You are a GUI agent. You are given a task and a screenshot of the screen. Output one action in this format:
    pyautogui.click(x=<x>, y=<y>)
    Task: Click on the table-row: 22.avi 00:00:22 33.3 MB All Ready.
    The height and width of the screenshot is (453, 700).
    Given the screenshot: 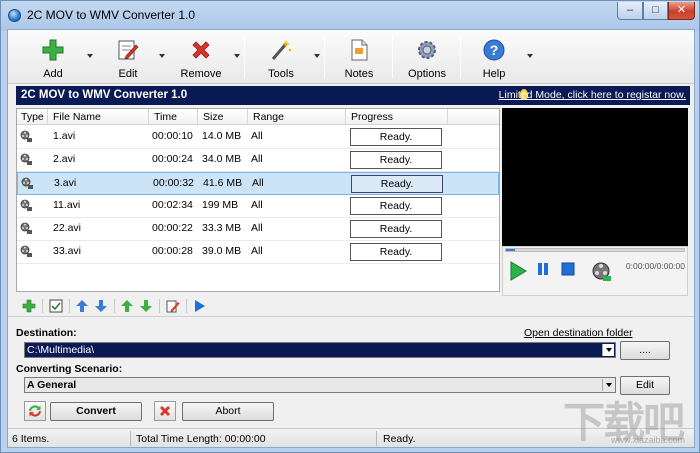 What is the action you would take?
    pyautogui.click(x=258, y=229)
    